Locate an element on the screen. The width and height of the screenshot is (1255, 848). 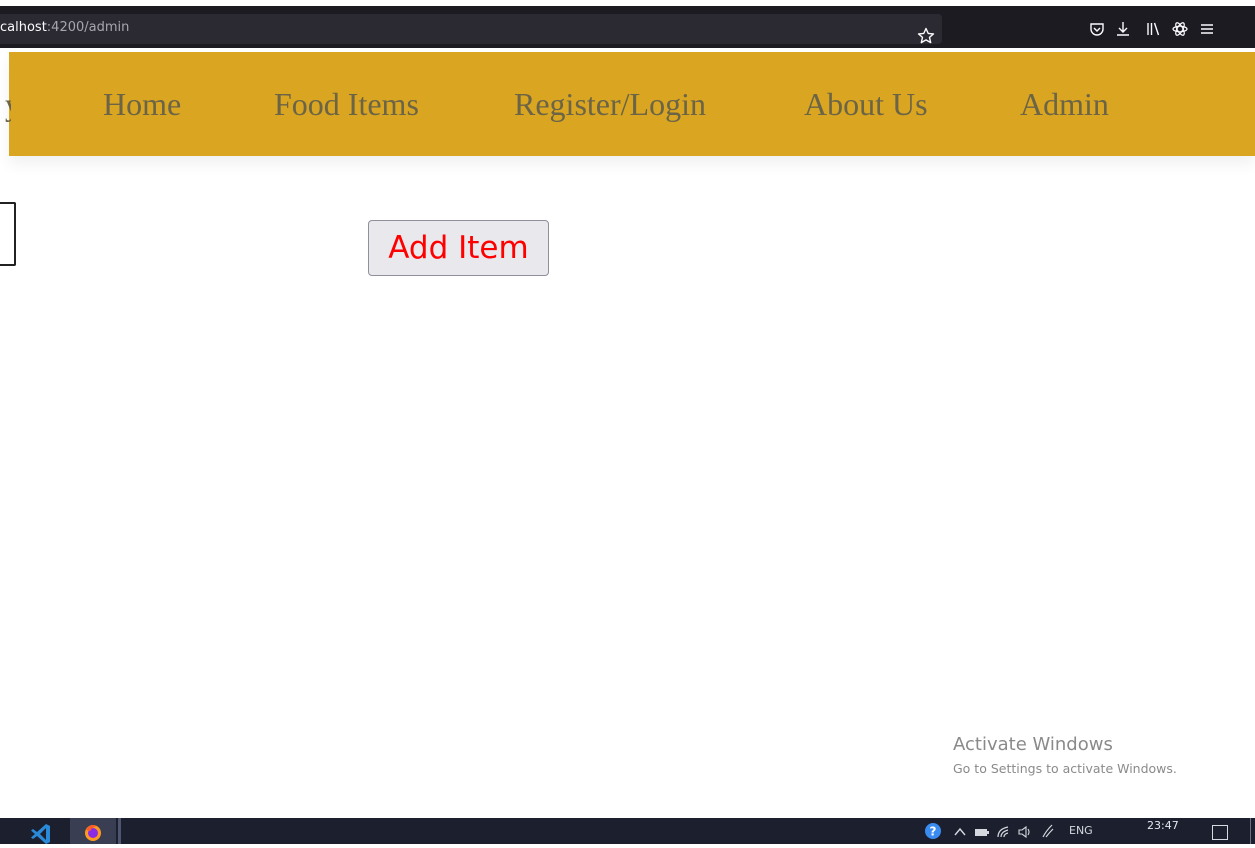
nav-link-about-us: About Us is located at coordinates (866, 104).